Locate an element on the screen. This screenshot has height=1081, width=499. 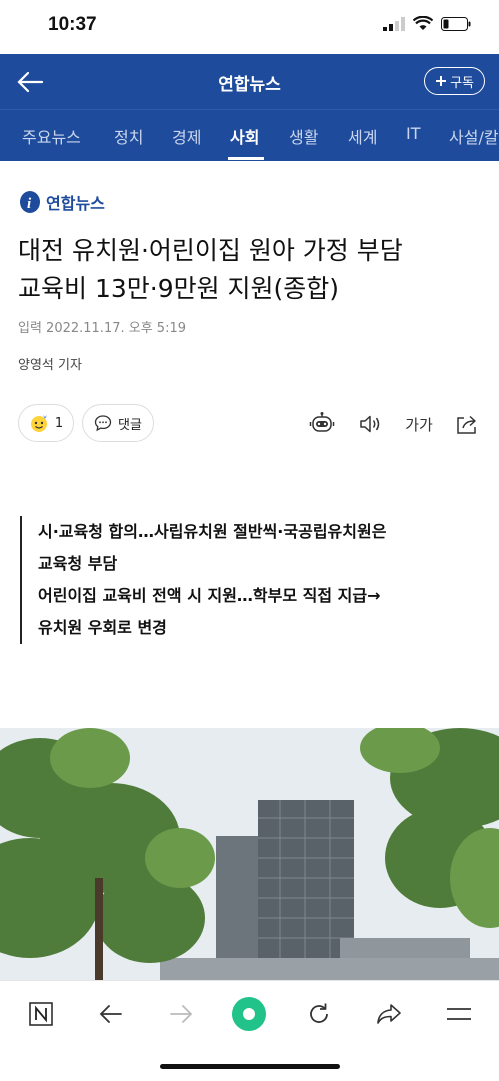
article-date: 입력 2022.11.17. 오후 5:19 is located at coordinates (102, 328).